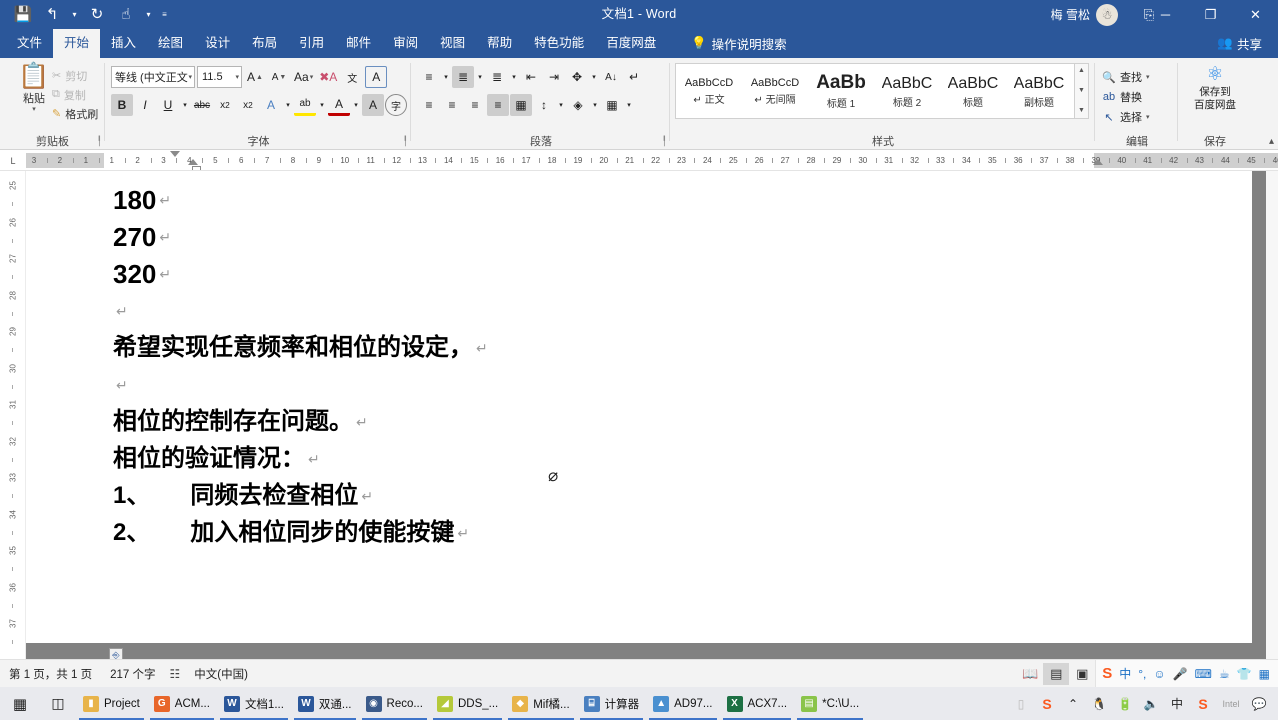 This screenshot has width=1278, height=720. What do you see at coordinates (1030, 674) in the screenshot?
I see `read-mode-view-button: 📖` at bounding box center [1030, 674].